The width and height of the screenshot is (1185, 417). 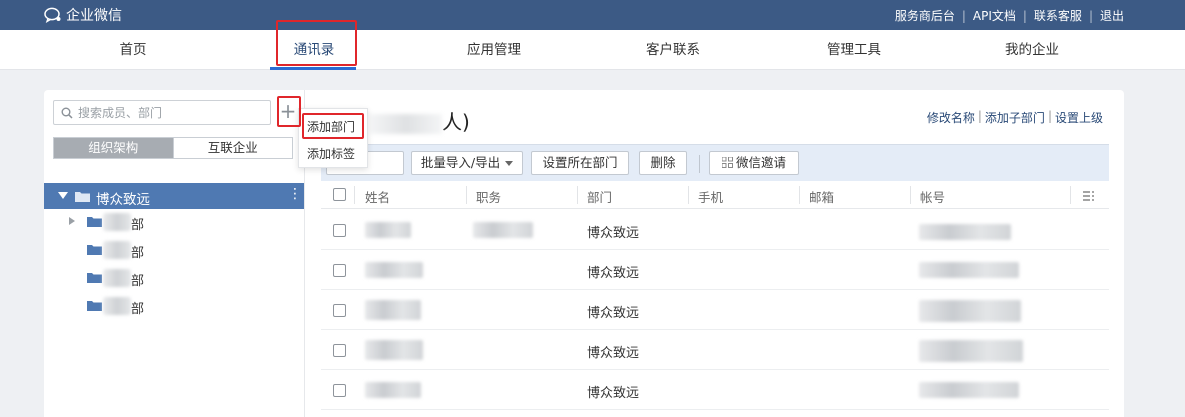 What do you see at coordinates (760, 162) in the screenshot?
I see `wechat-invite-label: 微信邀请` at bounding box center [760, 162].